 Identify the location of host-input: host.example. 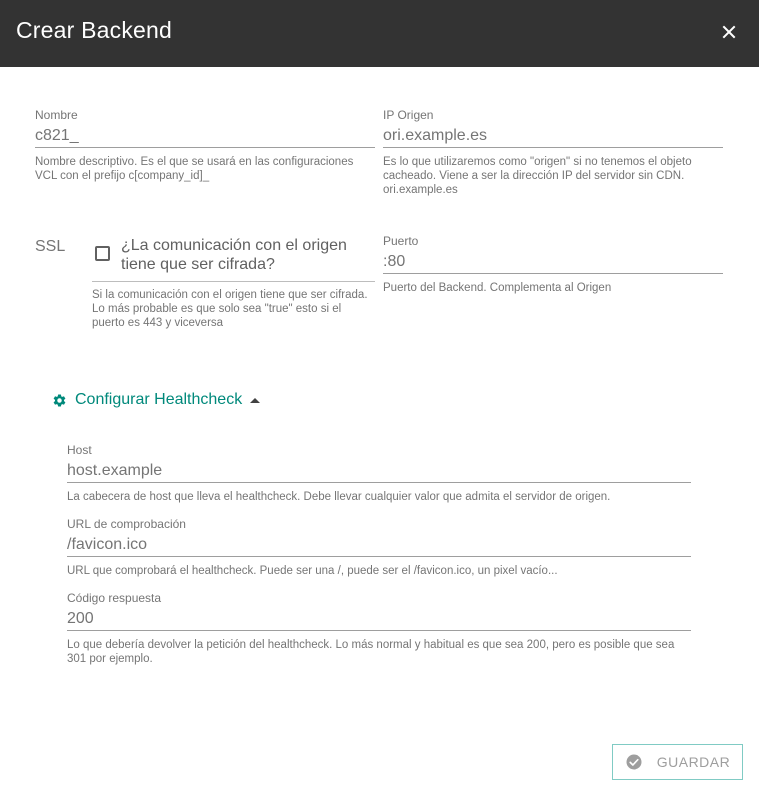
(379, 471).